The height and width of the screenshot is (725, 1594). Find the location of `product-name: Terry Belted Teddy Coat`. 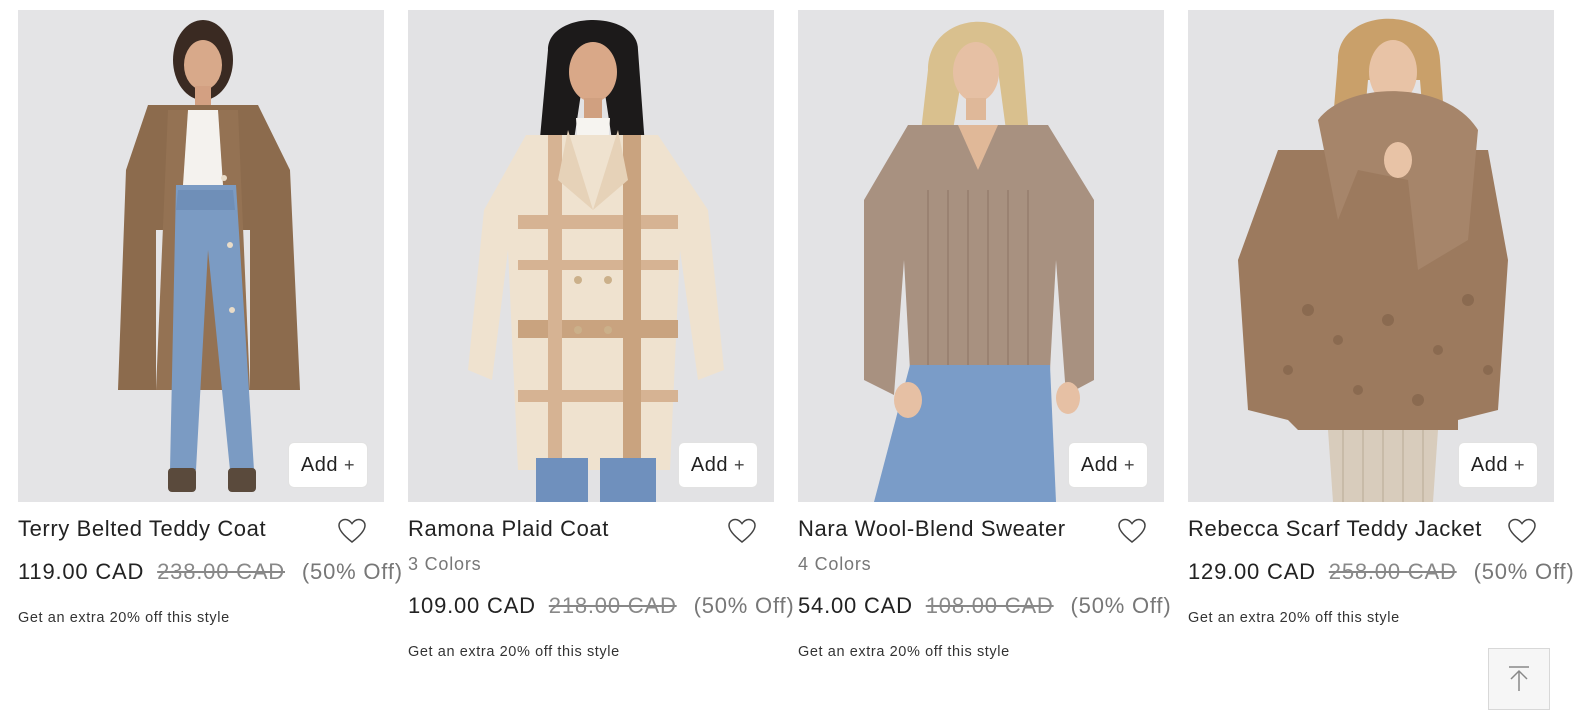

product-name: Terry Belted Teddy Coat is located at coordinates (201, 529).